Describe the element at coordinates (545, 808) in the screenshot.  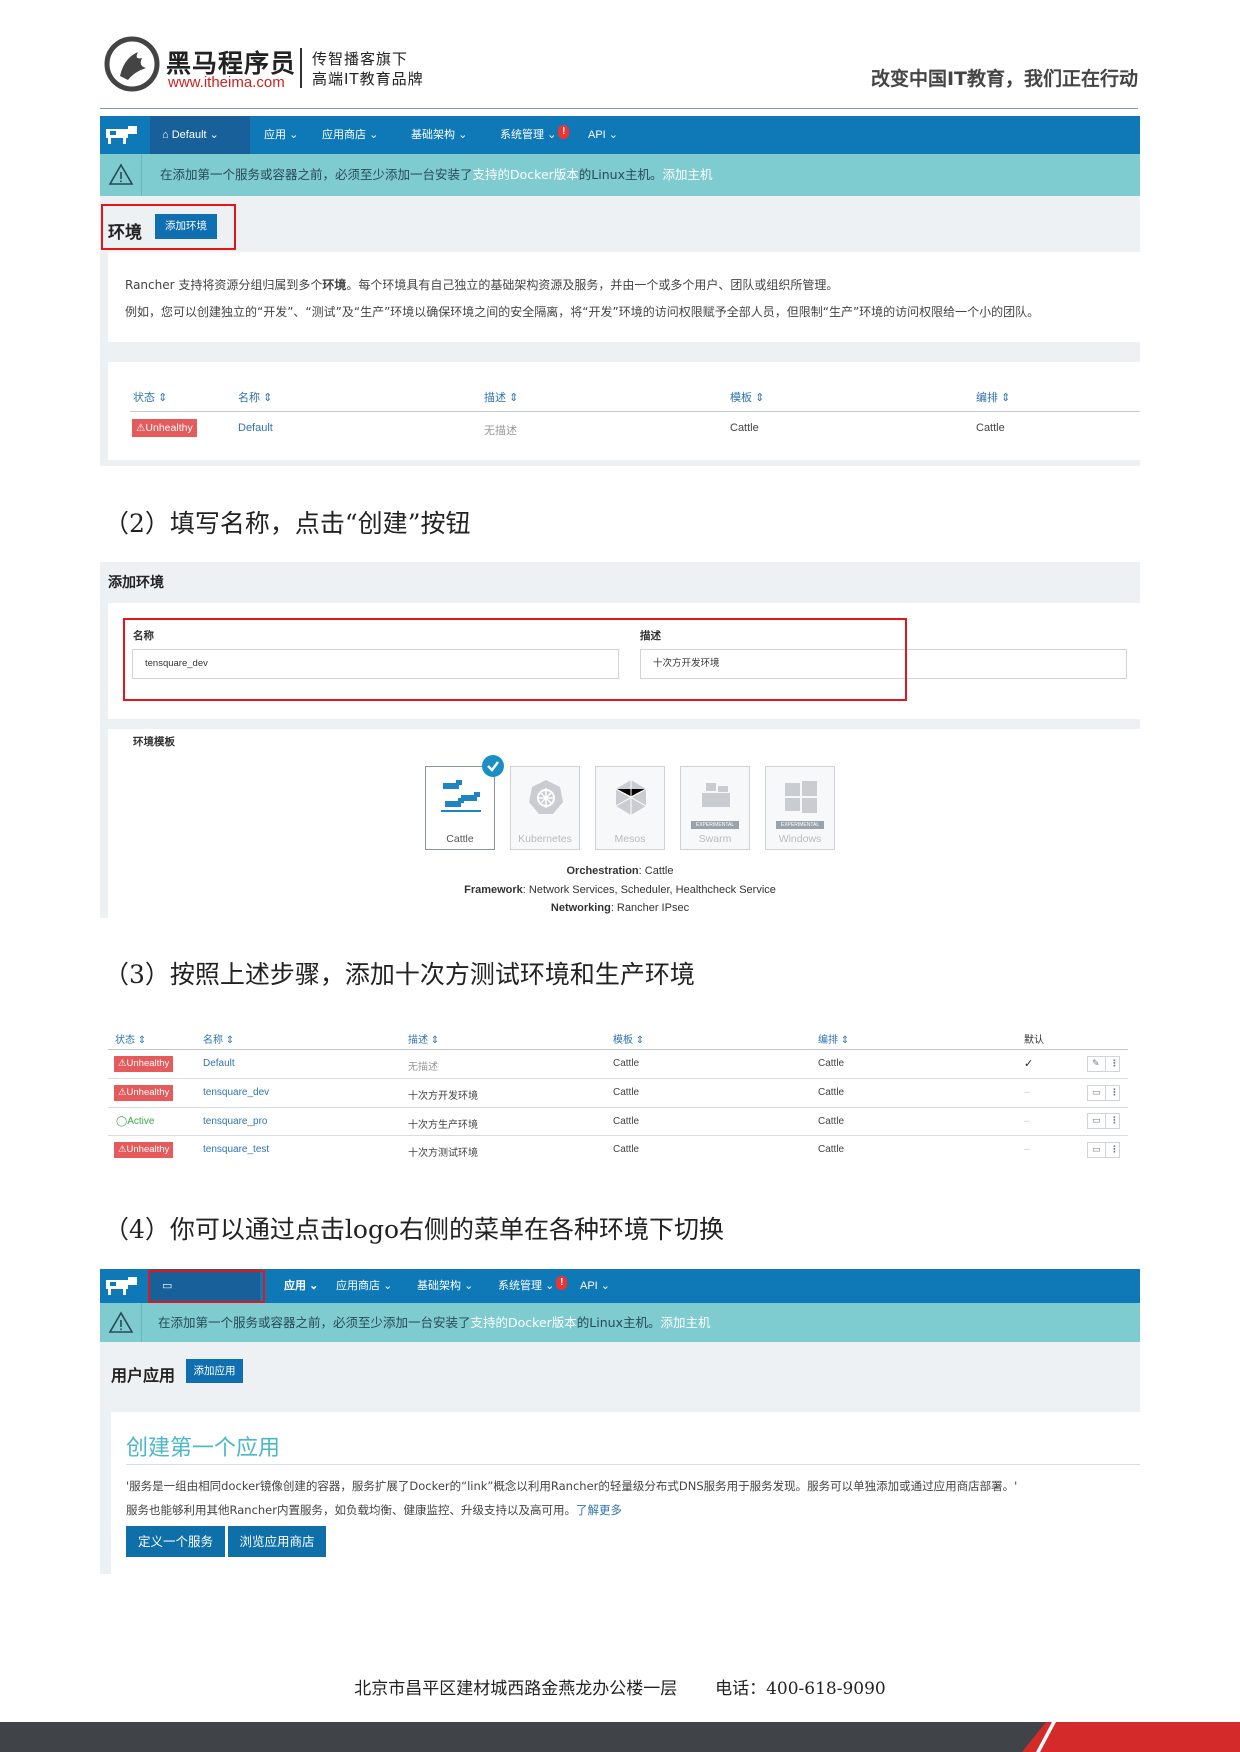
I see `template-kubernetes: Kubernetes` at that location.